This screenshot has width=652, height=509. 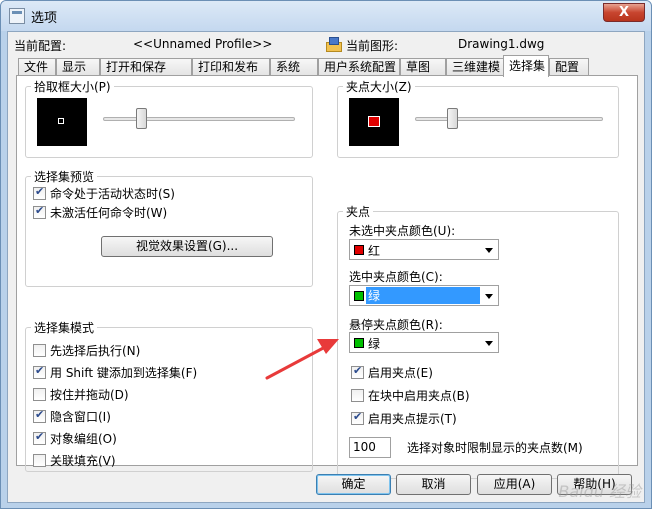 I want to click on close-button: X, so click(x=624, y=12).